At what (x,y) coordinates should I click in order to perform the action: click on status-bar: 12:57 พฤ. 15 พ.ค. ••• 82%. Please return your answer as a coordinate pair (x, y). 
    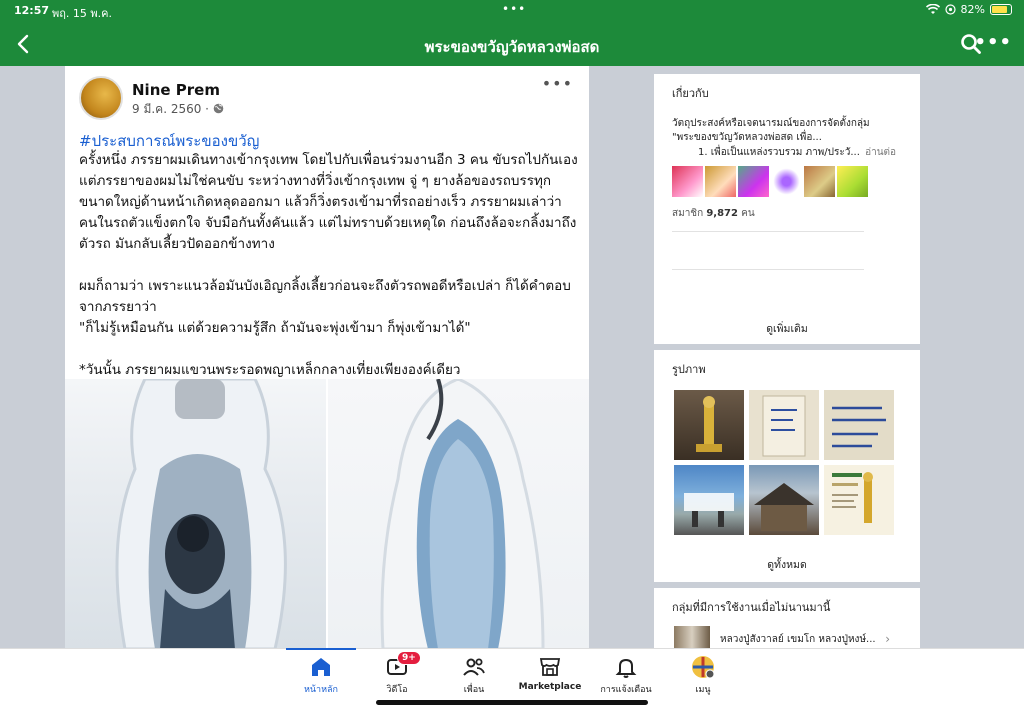
    Looking at the image, I should click on (512, 11).